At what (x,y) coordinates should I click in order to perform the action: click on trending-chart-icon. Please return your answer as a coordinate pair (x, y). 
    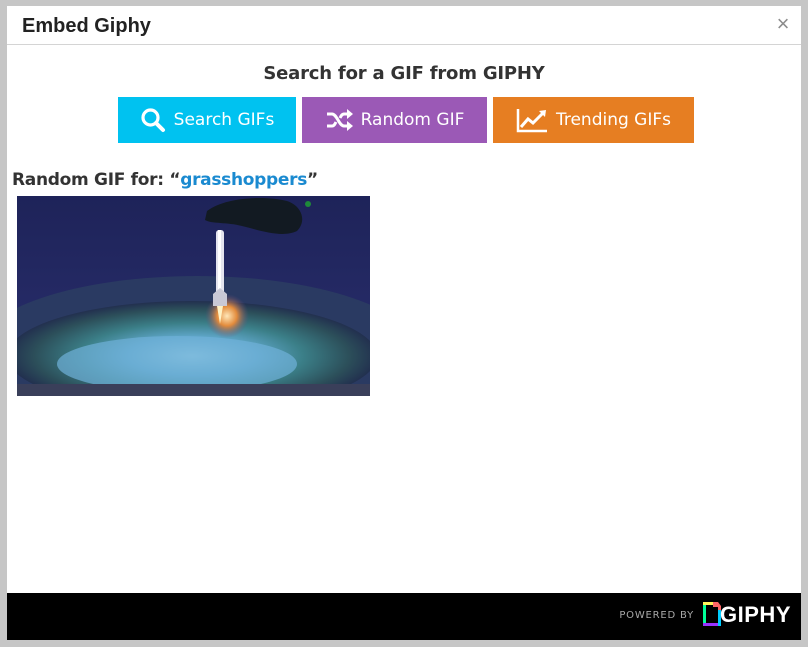
    Looking at the image, I should click on (531, 121).